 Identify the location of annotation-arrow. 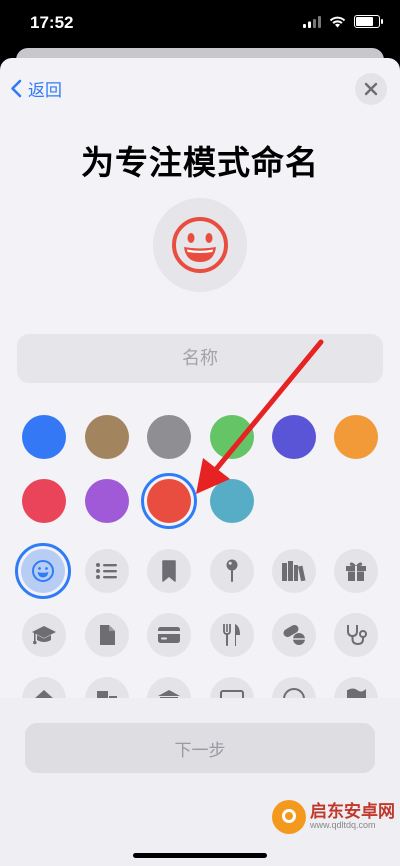
(260, 416).